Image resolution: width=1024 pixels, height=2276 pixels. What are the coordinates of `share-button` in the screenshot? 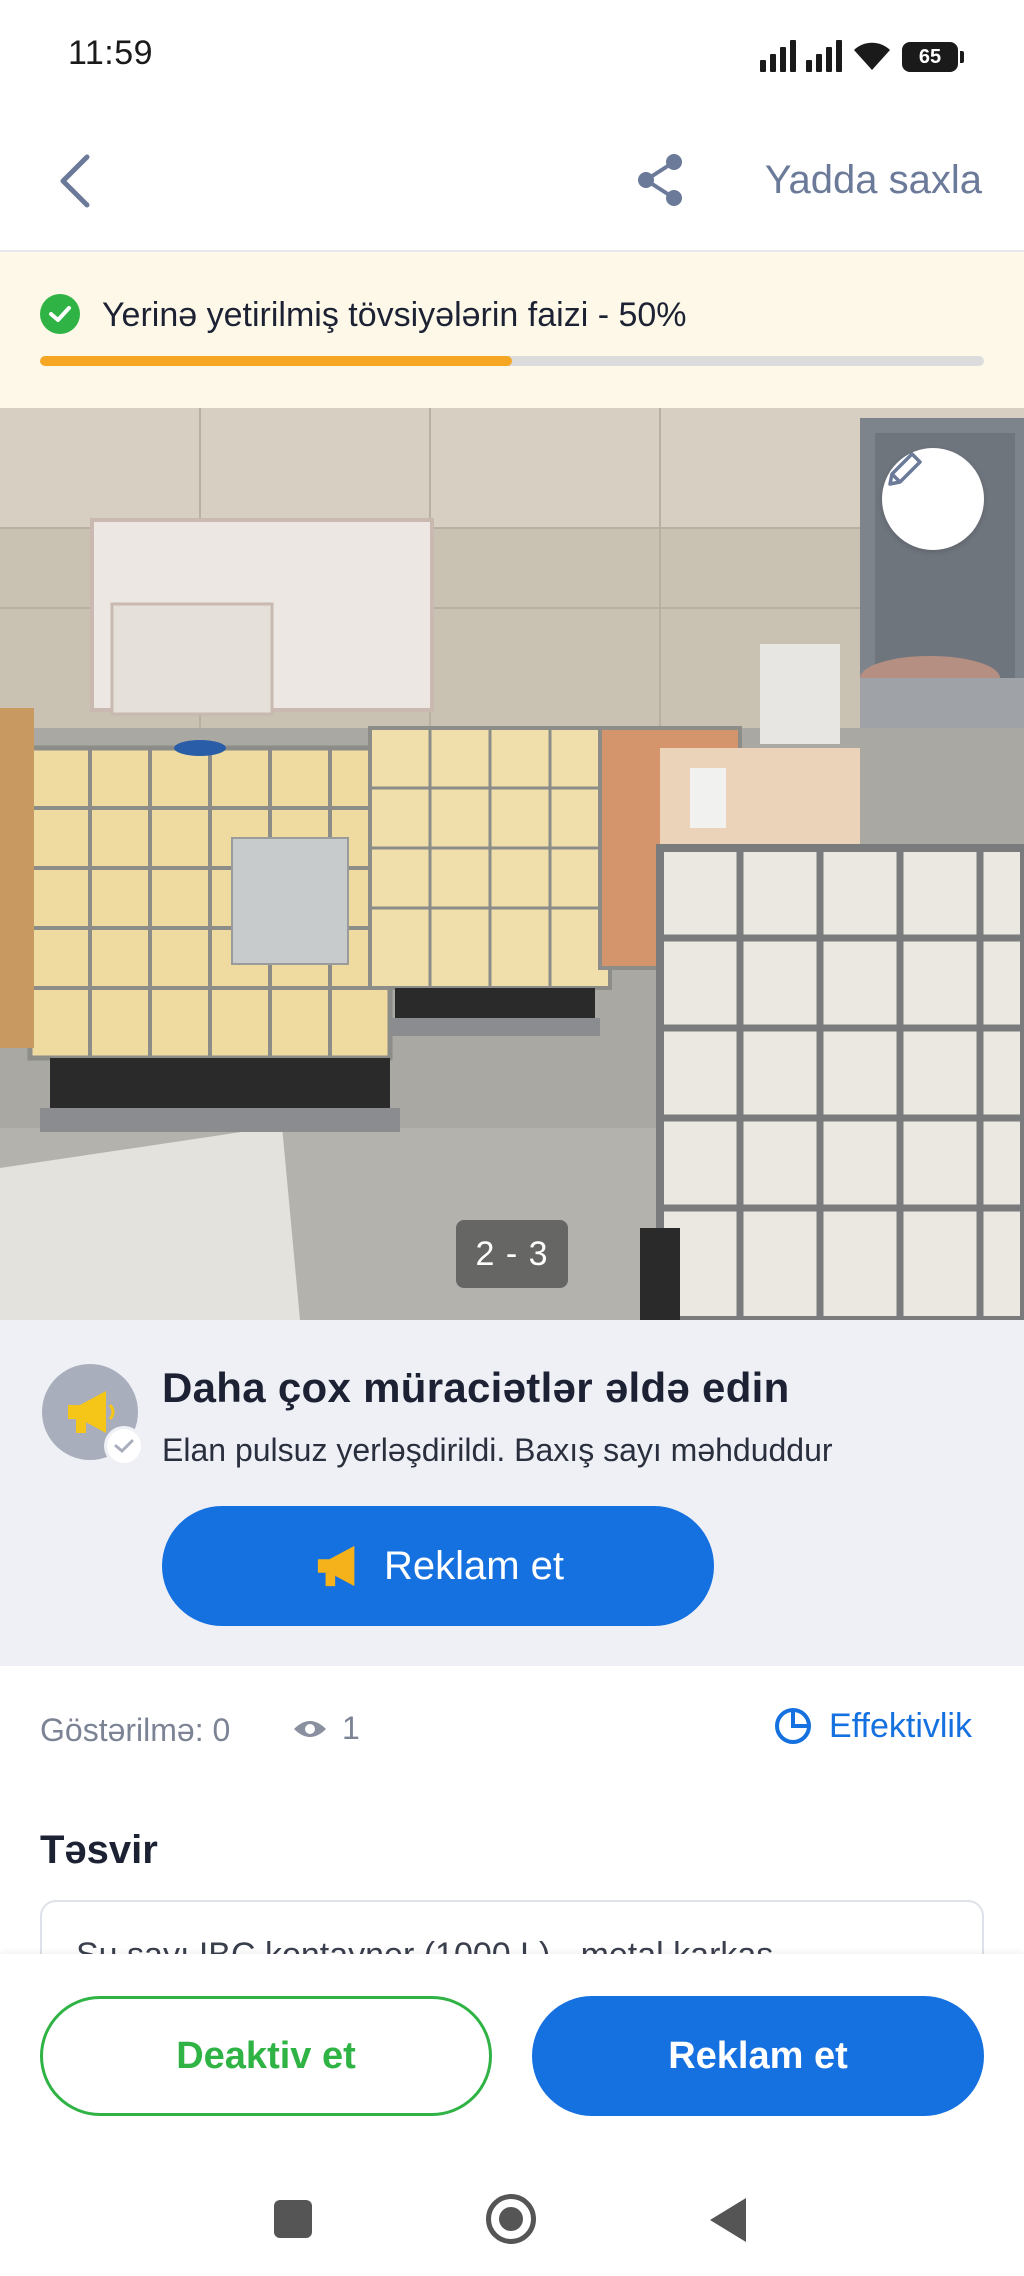 It's located at (660, 180).